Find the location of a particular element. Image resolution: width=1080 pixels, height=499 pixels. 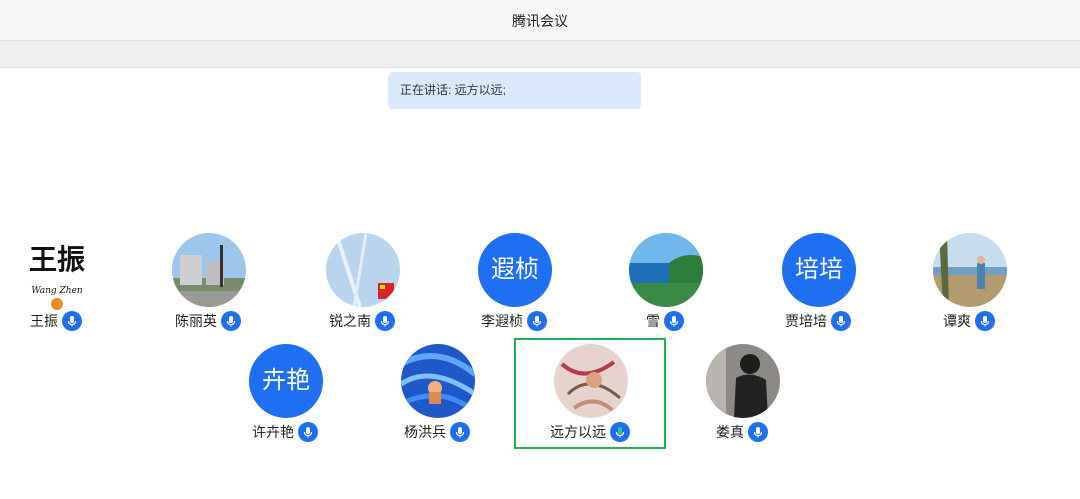

participant-name-row: 王振 is located at coordinates (56, 321).